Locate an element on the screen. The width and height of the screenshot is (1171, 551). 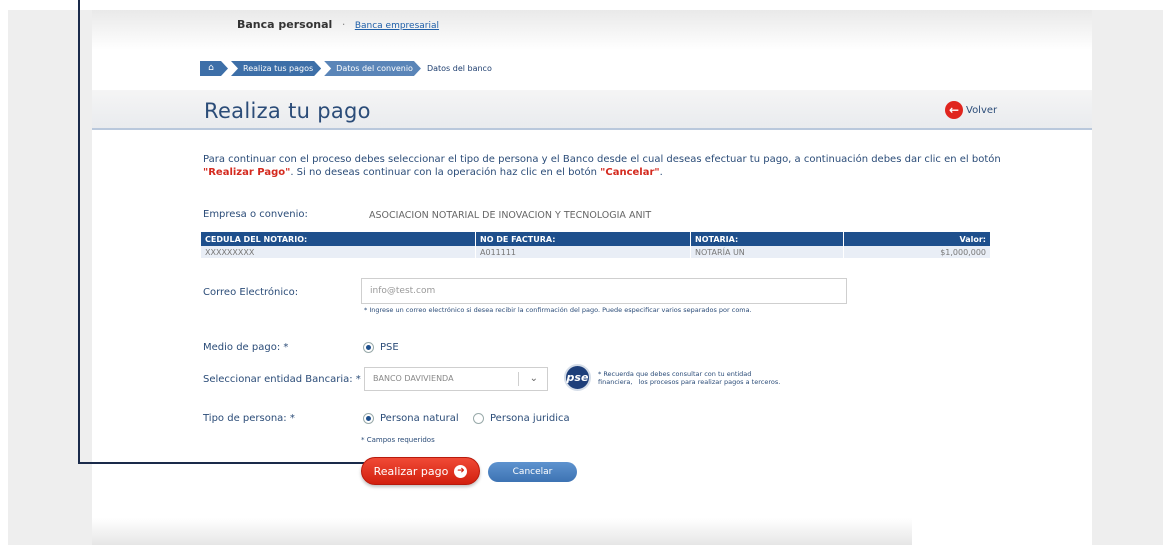
table-cell: NOTARÍA UN is located at coordinates (767, 252).